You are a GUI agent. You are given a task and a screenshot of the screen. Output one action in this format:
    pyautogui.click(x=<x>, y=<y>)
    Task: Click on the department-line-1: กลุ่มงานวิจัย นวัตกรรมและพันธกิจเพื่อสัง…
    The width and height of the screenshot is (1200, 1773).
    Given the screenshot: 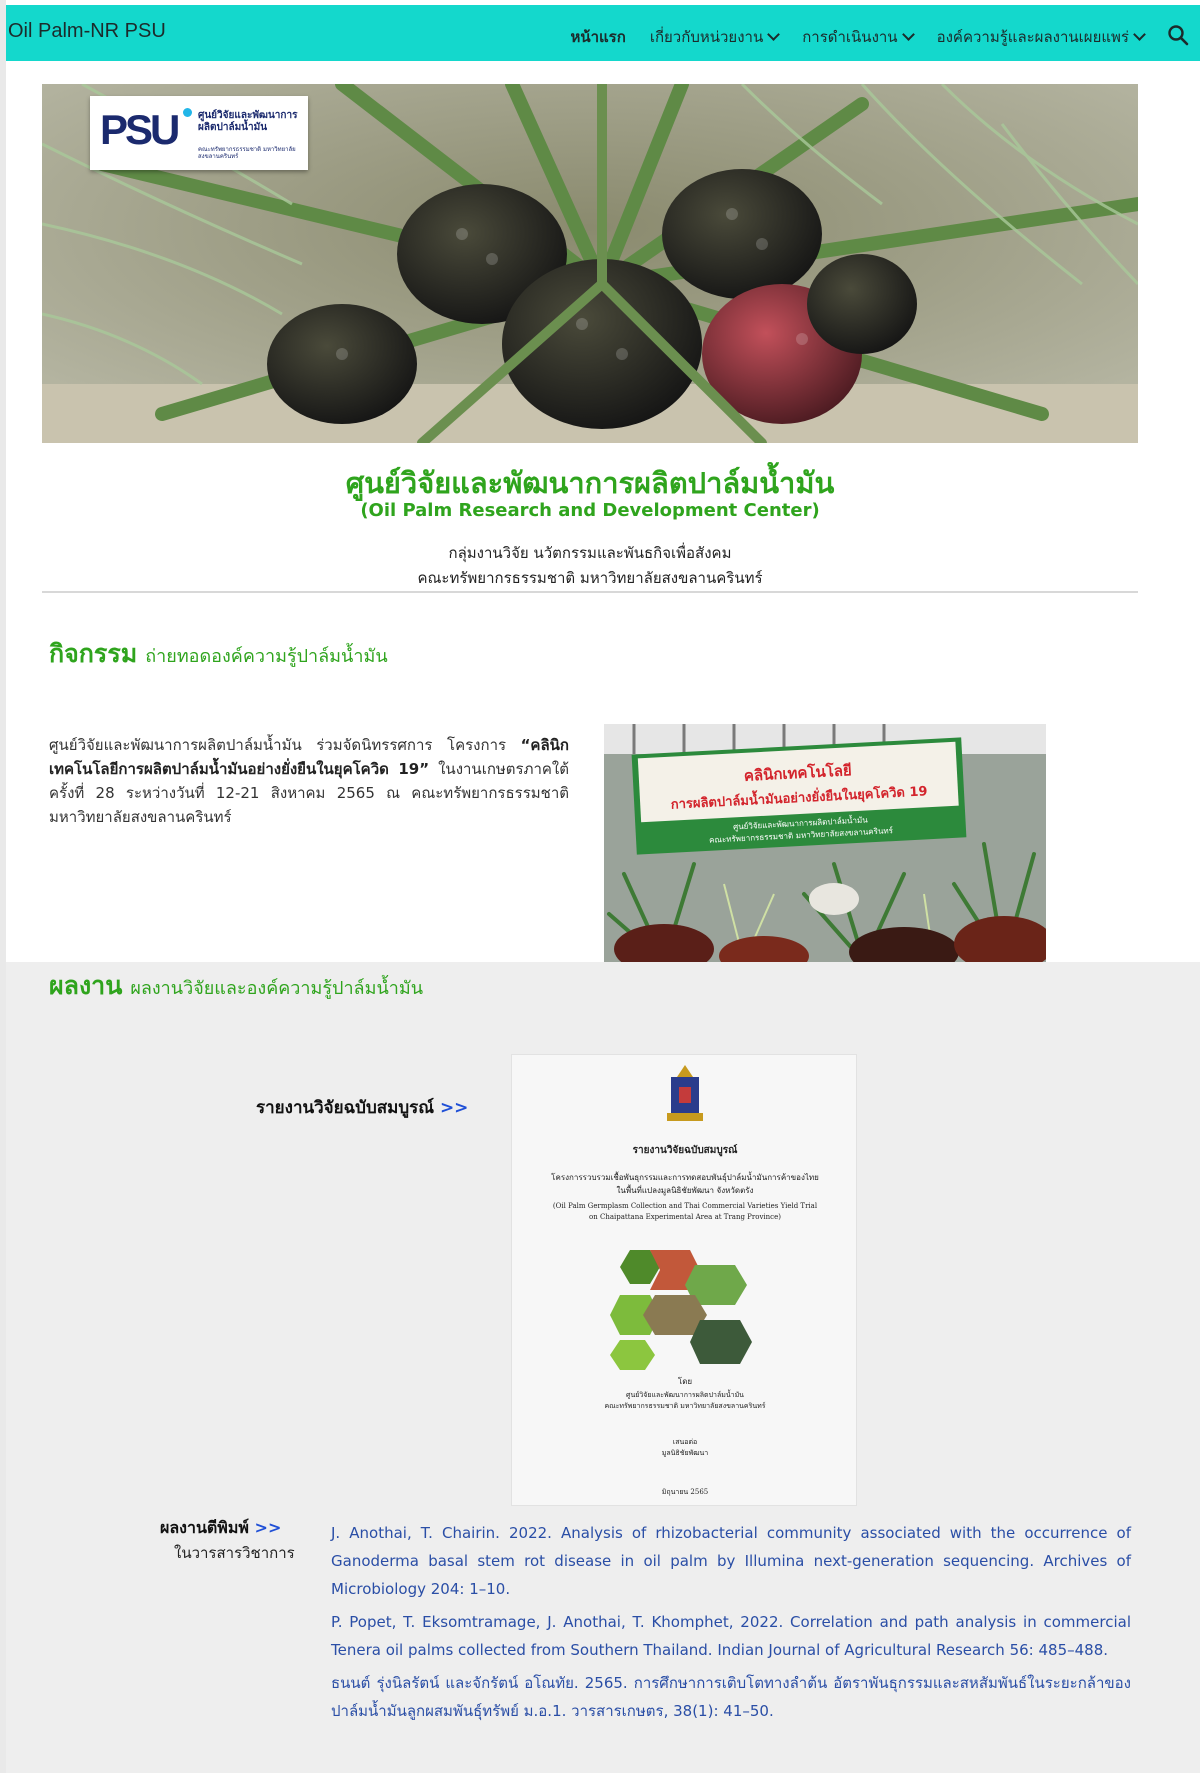 What is the action you would take?
    pyautogui.click(x=590, y=553)
    